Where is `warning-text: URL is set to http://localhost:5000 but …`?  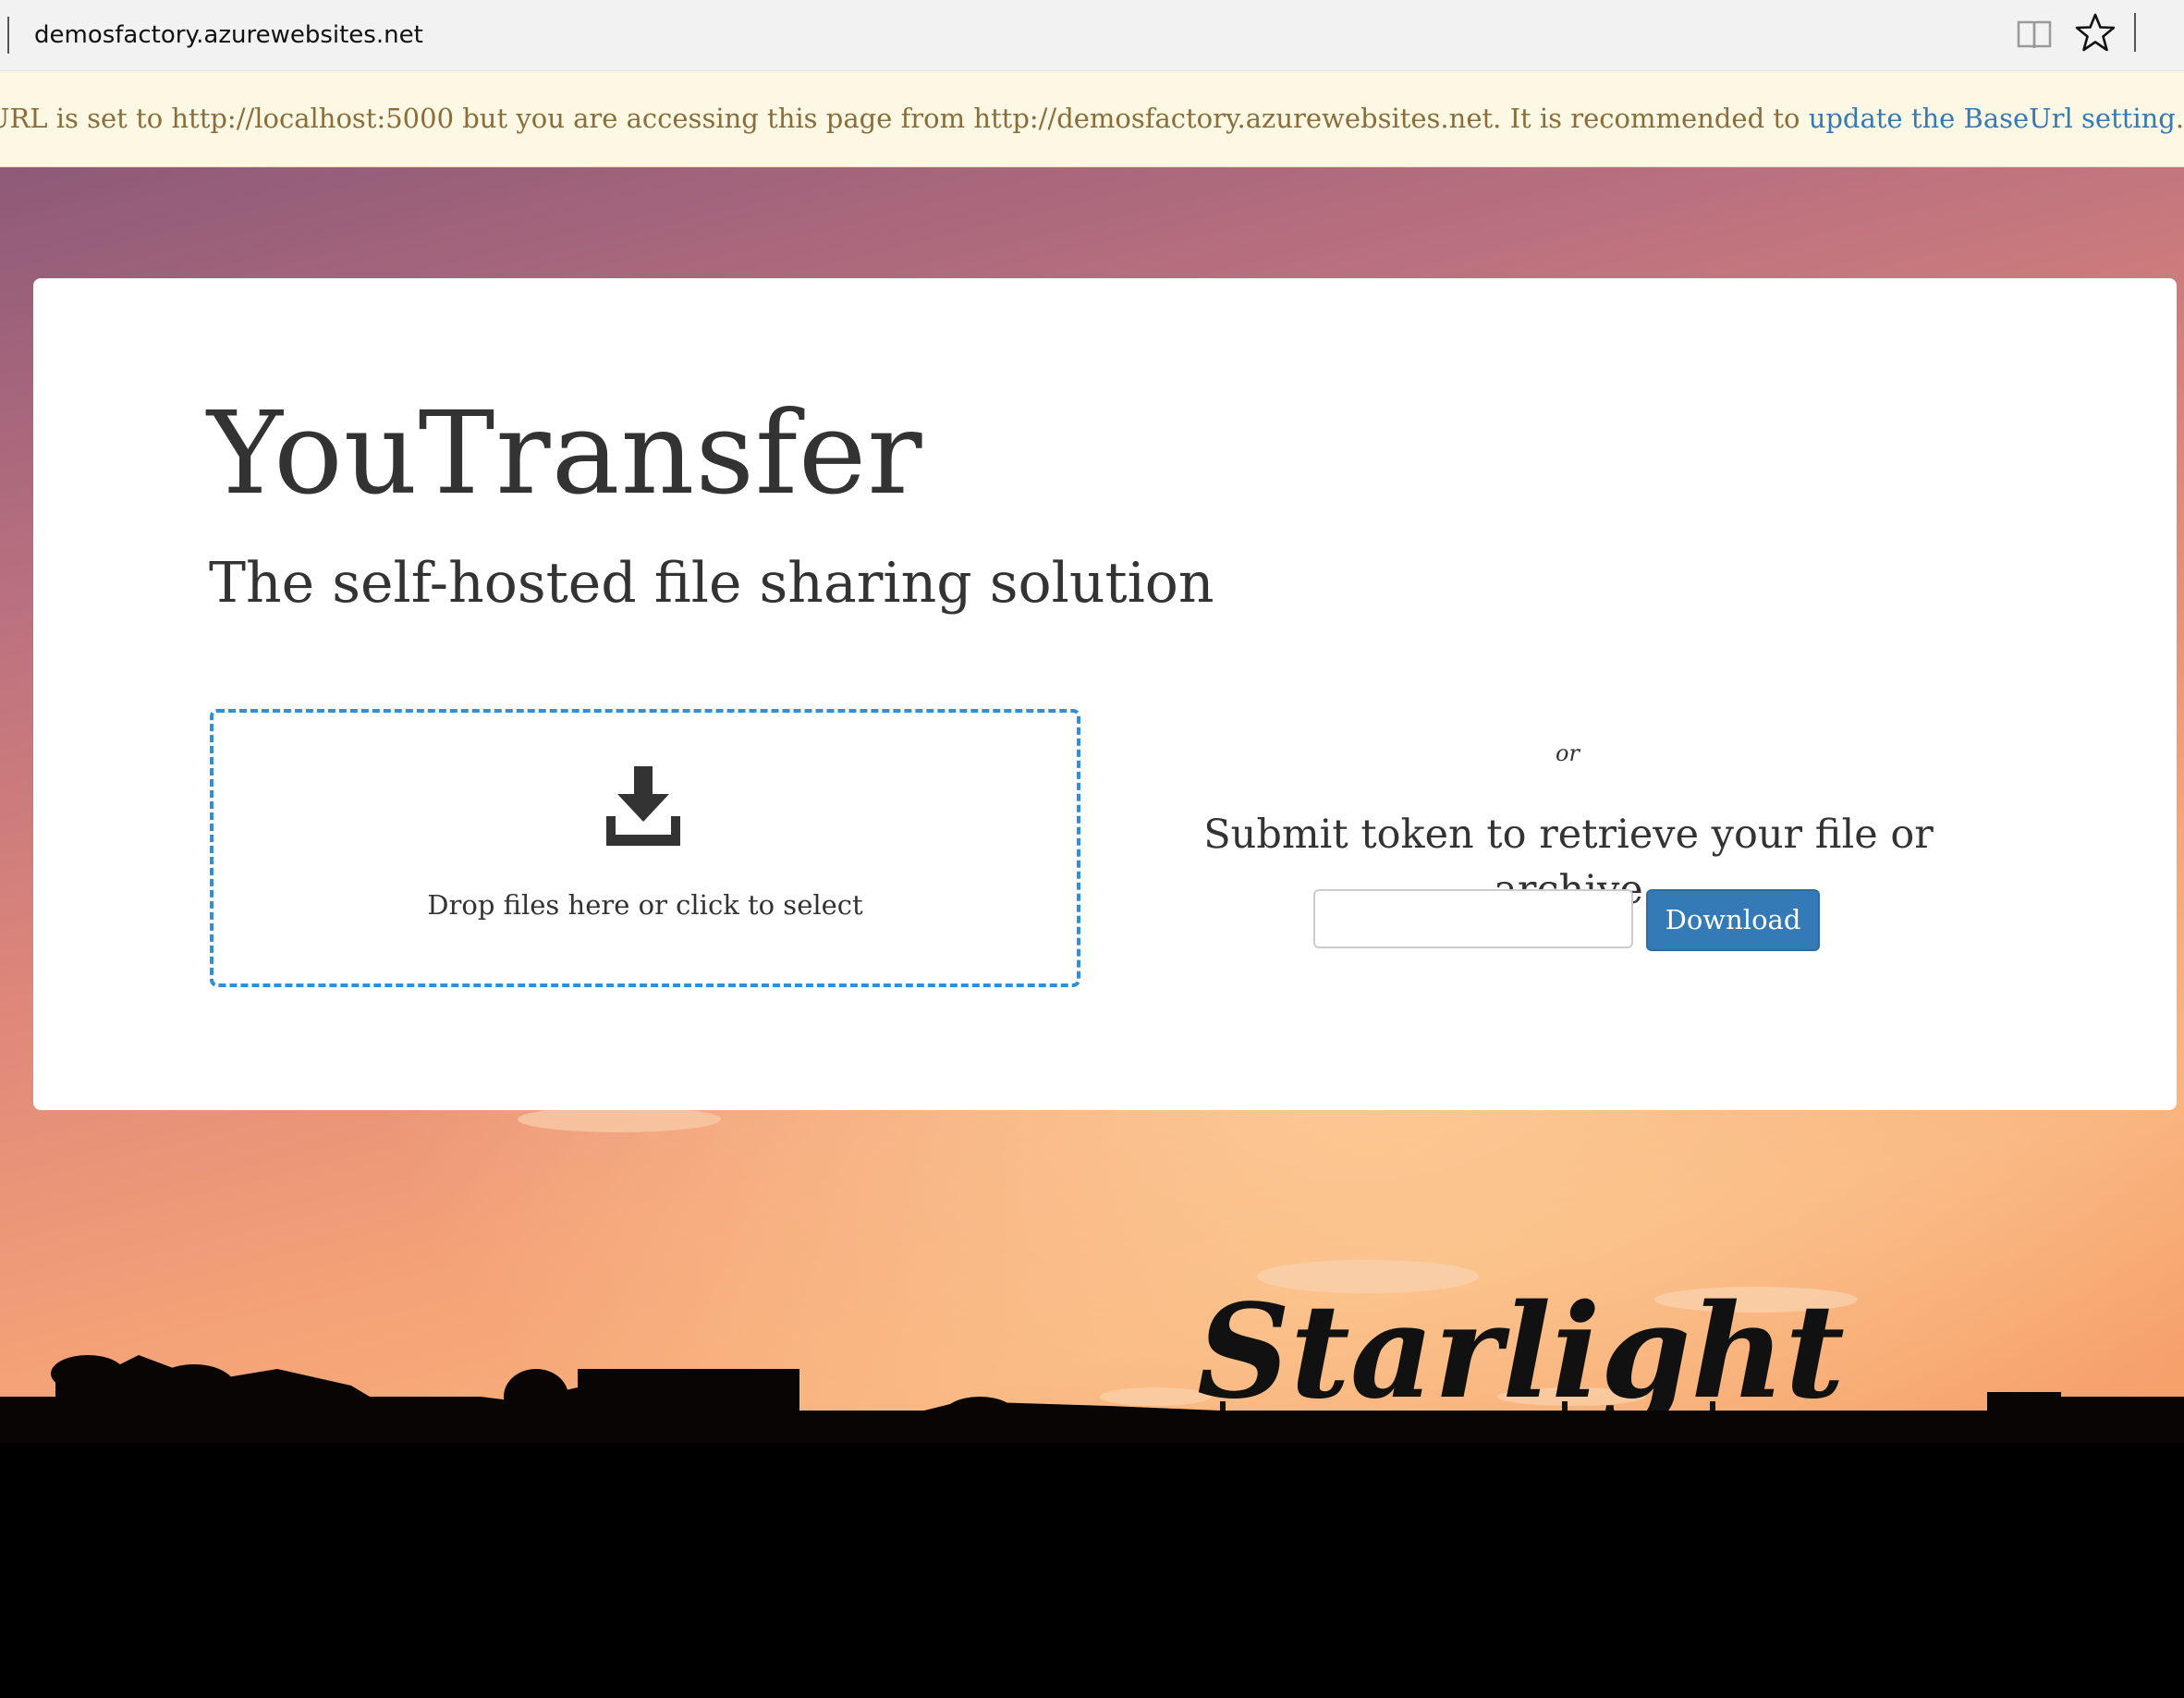 warning-text: URL is set to http://localhost:5000 but … is located at coordinates (1092, 118).